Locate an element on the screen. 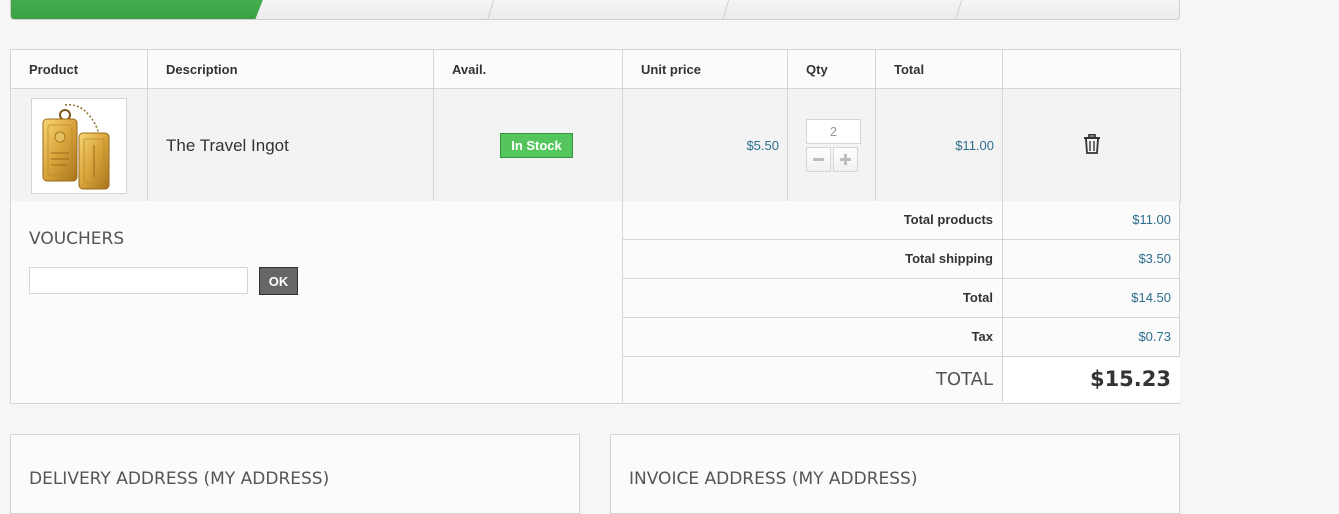  delivery-address-box: DELIVERY ADDRESS (MY ADDRESS) is located at coordinates (295, 474).